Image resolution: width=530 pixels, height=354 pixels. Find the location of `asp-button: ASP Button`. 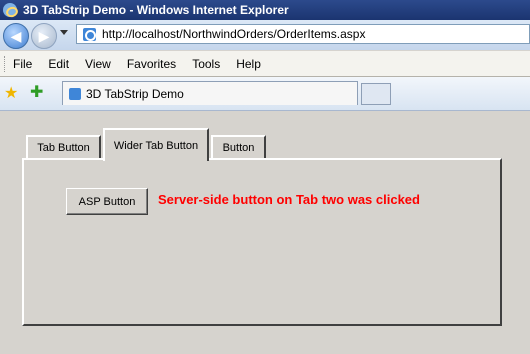

asp-button: ASP Button is located at coordinates (107, 201).